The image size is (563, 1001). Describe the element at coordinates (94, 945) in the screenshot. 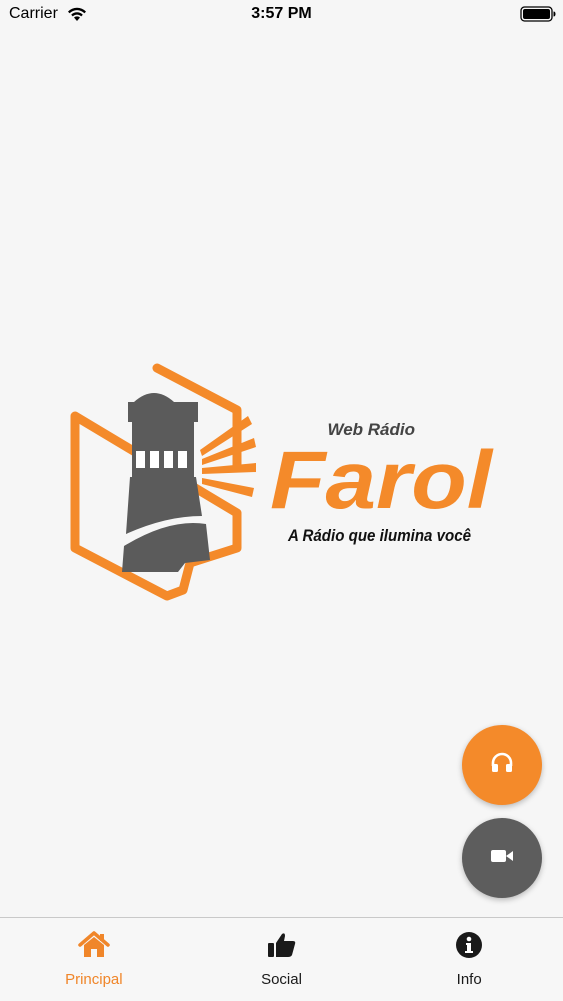

I see `home-icon` at that location.